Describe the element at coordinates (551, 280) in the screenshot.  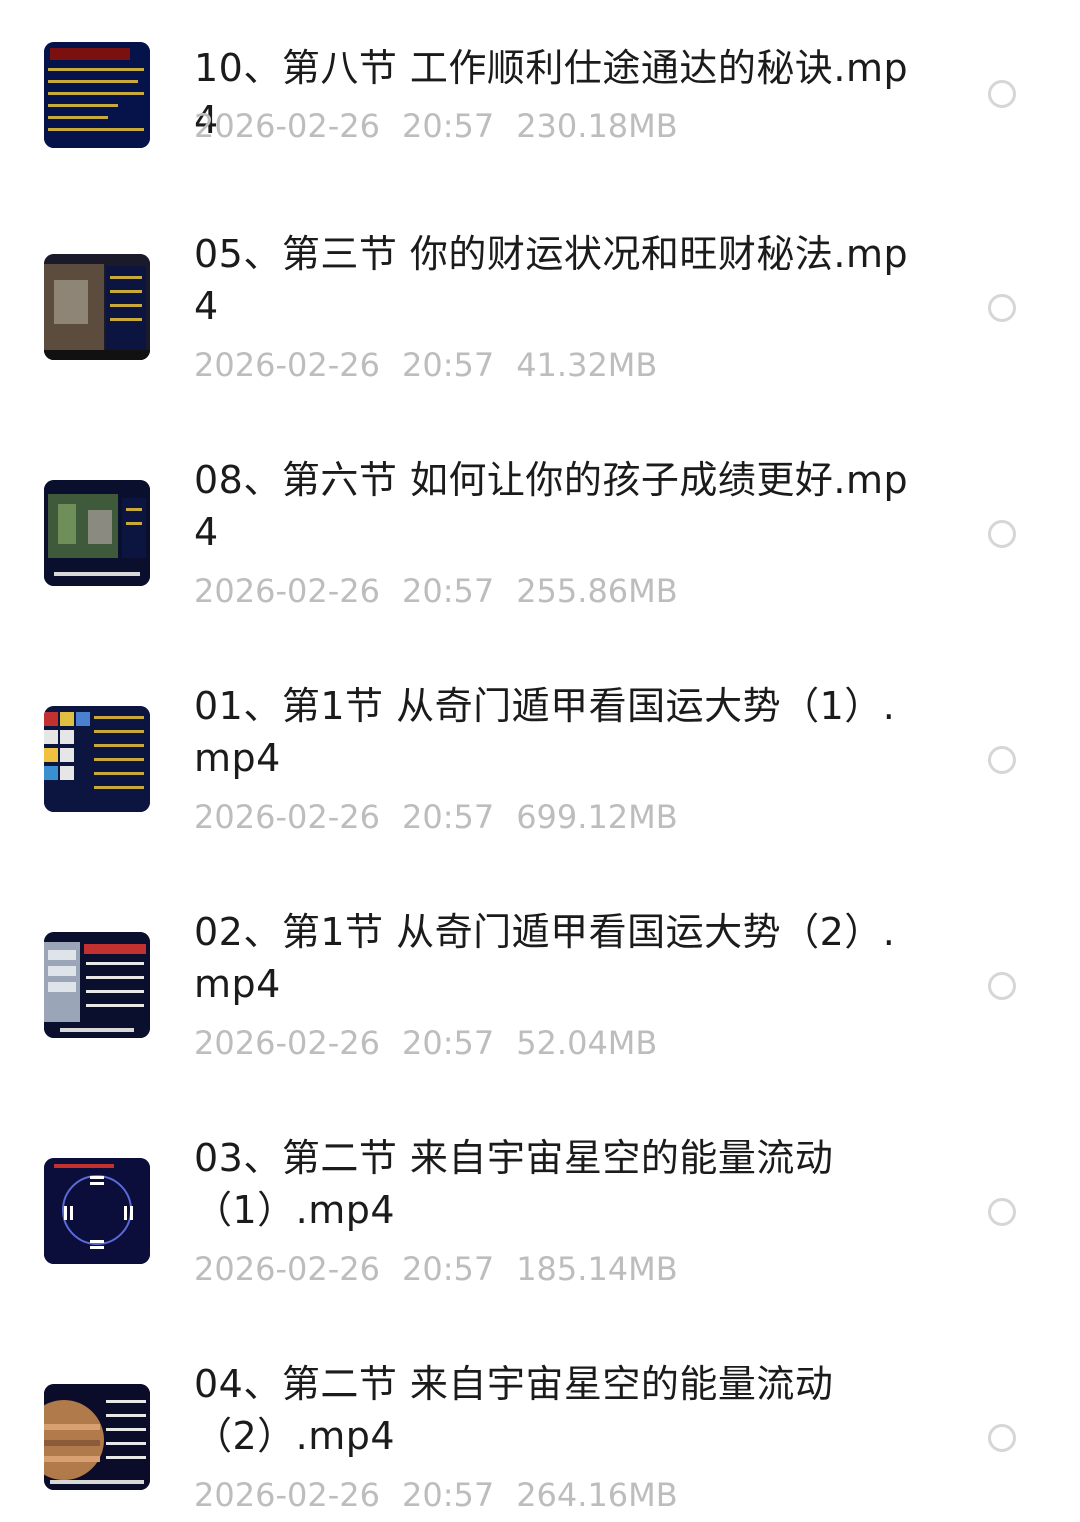
I see `file-name: 05、第三节 你的财运状况和旺财秘法.mp4` at that location.